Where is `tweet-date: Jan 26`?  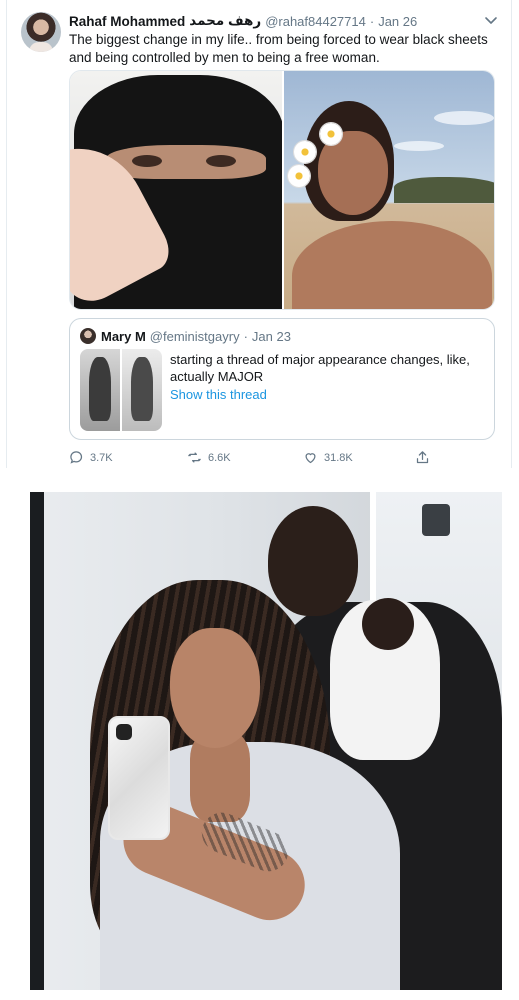
tweet-date: Jan 26 is located at coordinates (397, 21).